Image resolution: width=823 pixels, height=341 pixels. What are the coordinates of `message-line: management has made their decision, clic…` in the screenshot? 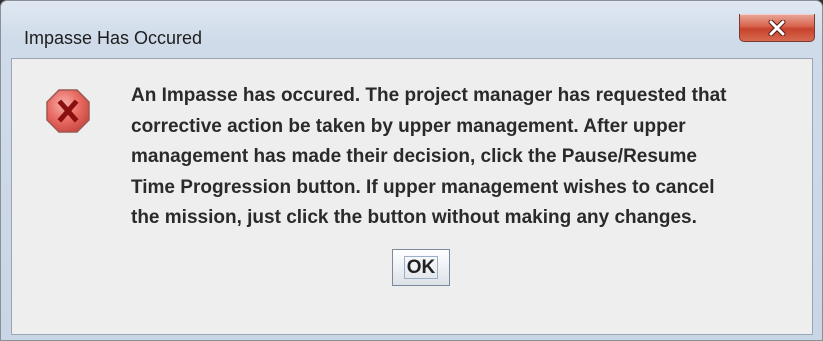 It's located at (414, 157).